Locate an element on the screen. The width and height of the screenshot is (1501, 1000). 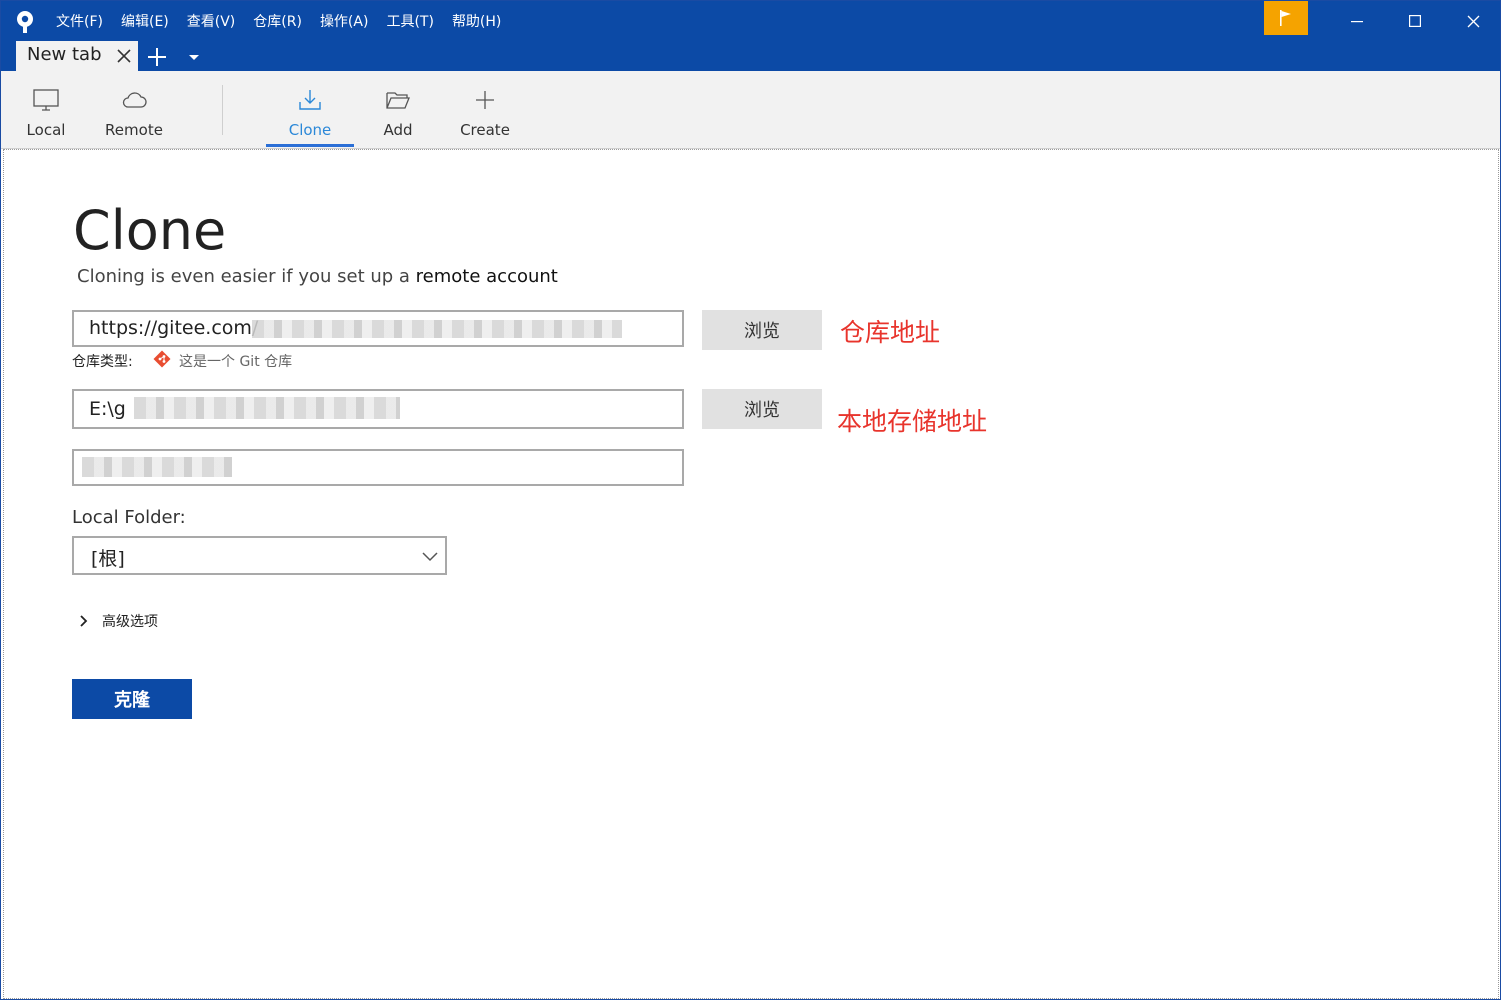
repo-type-label: 仓库类型: is located at coordinates (102, 362).